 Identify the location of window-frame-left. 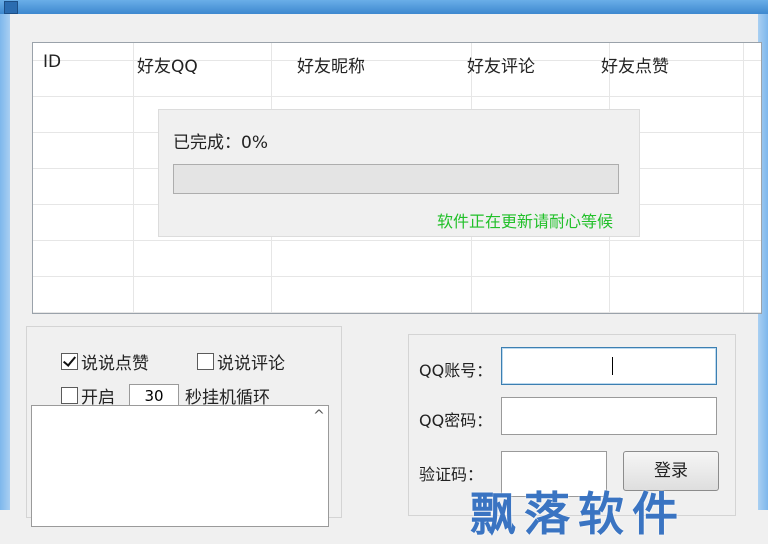
(5, 262).